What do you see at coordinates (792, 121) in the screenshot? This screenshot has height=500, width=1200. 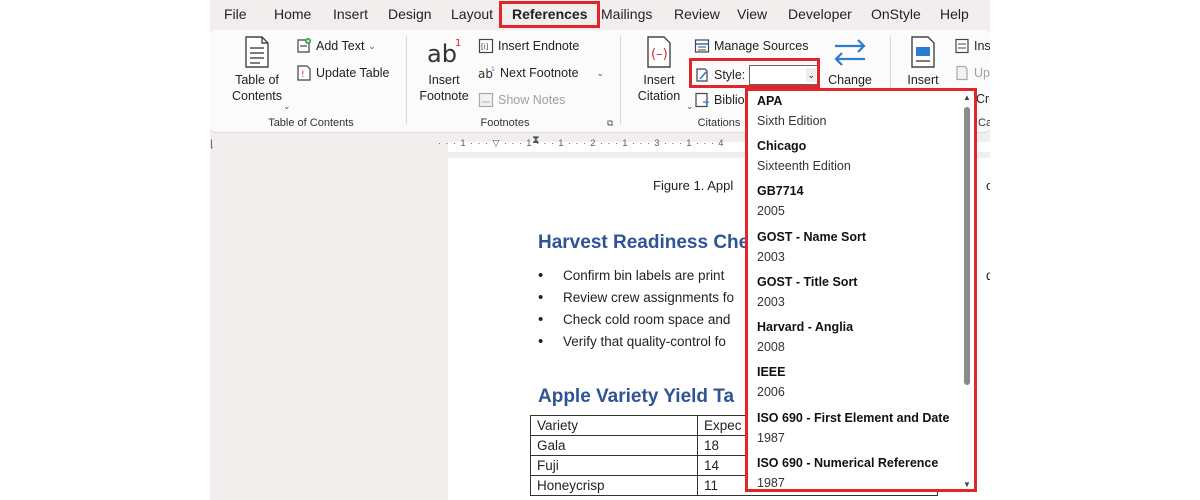 I see `style-option-edition: Sixth Edition` at bounding box center [792, 121].